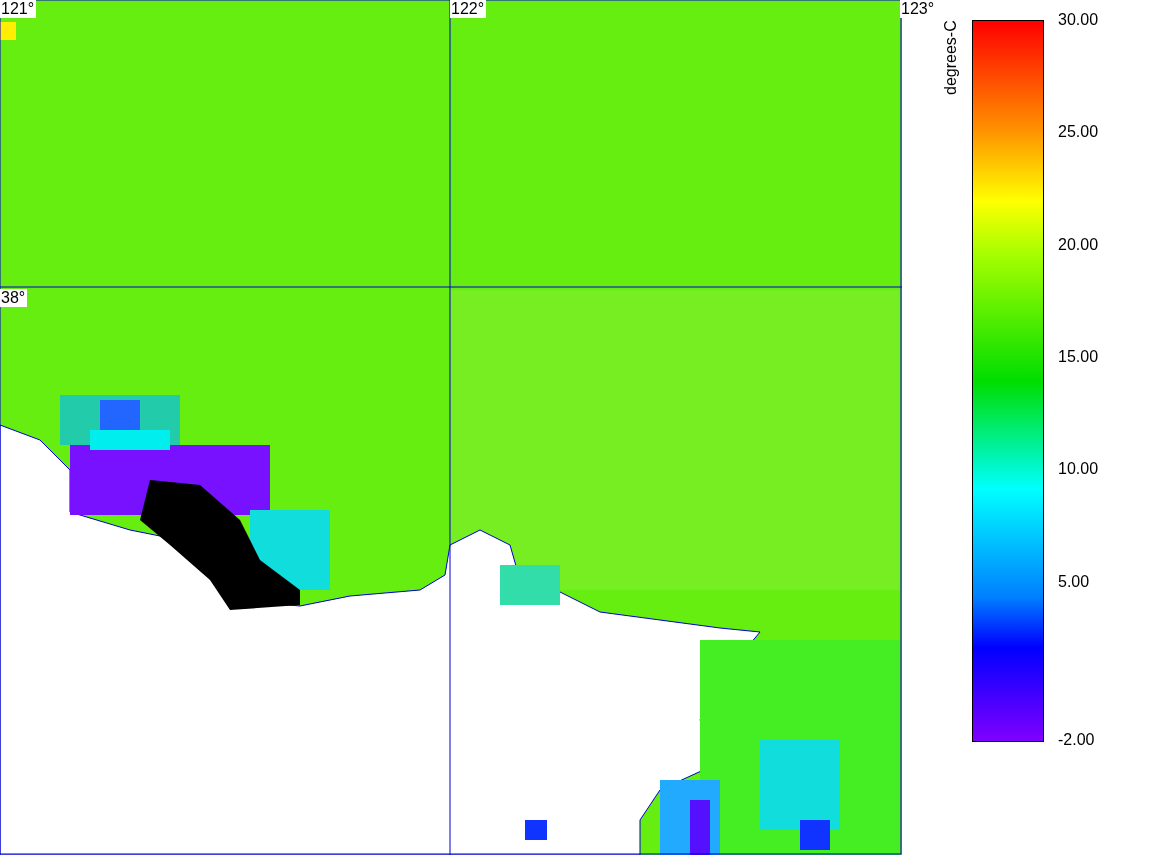 This screenshot has width=1166, height=855. I want to click on latitude-label: 38°, so click(14, 298).